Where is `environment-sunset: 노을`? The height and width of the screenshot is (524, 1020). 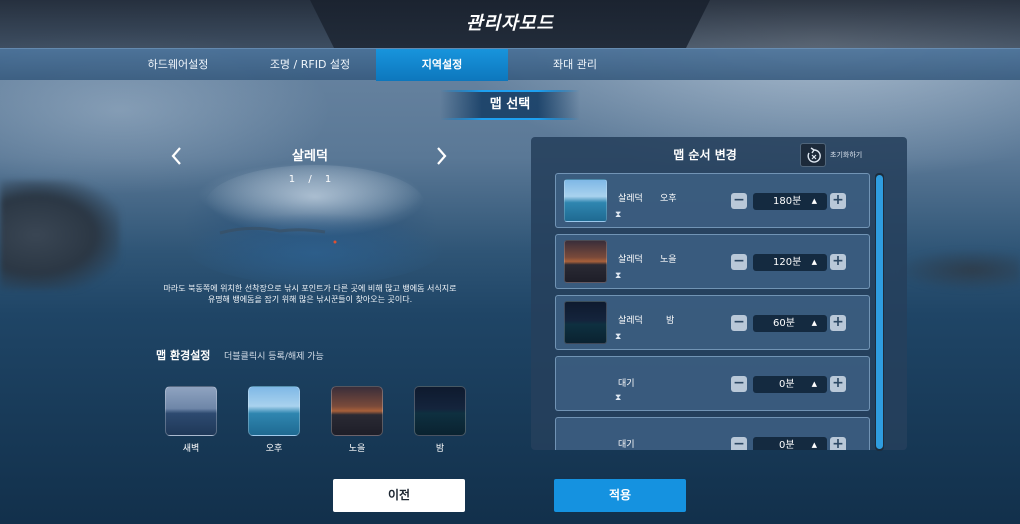
environment-sunset: 노을 is located at coordinates (357, 420).